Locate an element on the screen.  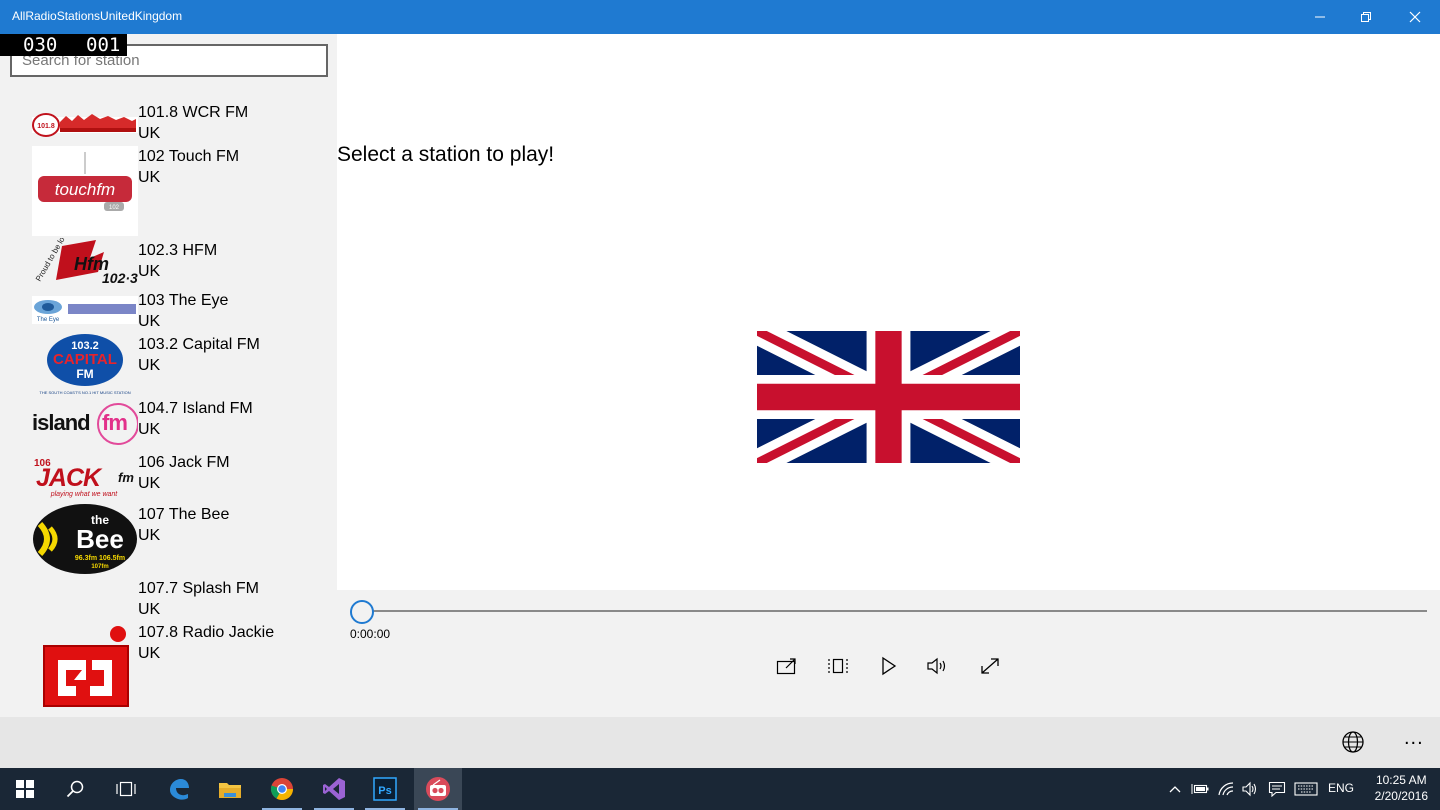
taskbar: Ps ENG 10:25 AM 2/20/2016 is located at coordinates (720, 789).